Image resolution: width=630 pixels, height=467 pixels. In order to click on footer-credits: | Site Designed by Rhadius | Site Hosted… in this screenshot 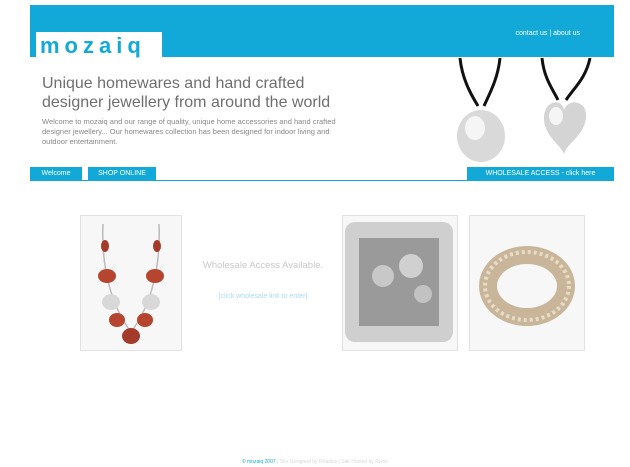, I will do `click(332, 462)`.